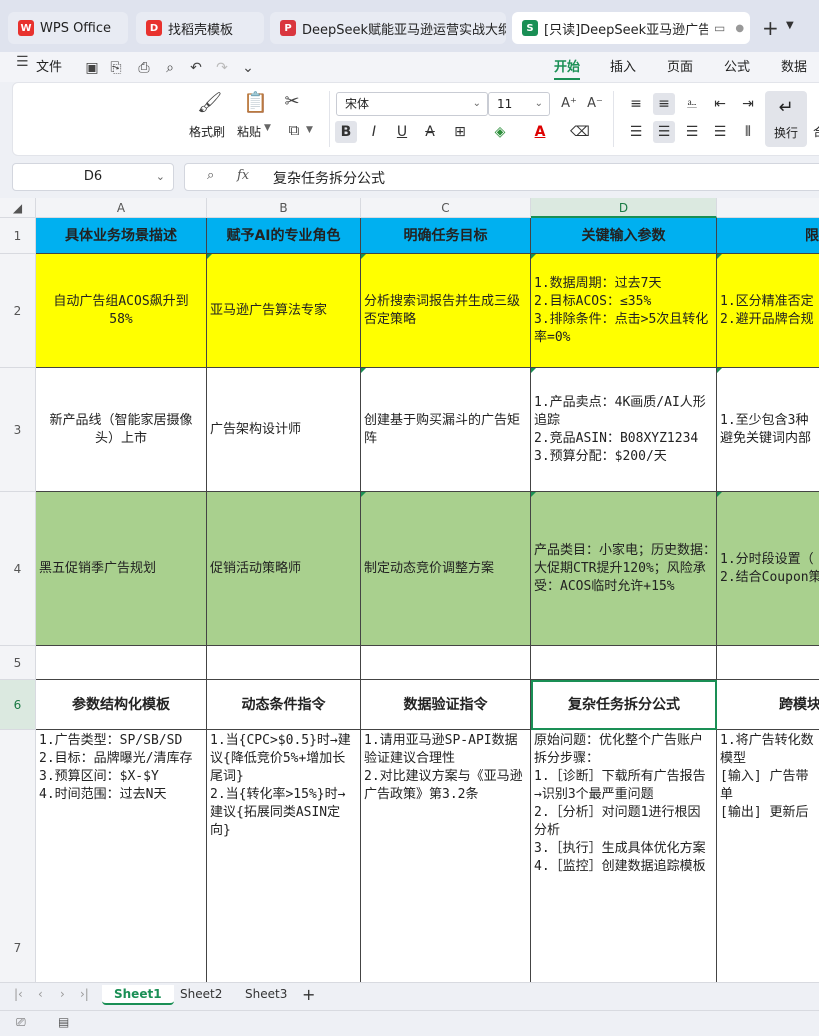 The height and width of the screenshot is (1036, 819). I want to click on italic-button: I, so click(374, 132).